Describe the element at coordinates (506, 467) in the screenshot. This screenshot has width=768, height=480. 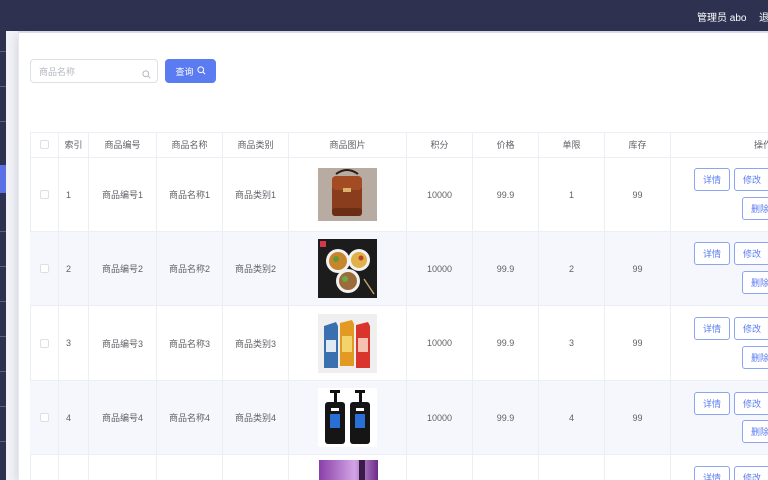
I see `cell-price` at that location.